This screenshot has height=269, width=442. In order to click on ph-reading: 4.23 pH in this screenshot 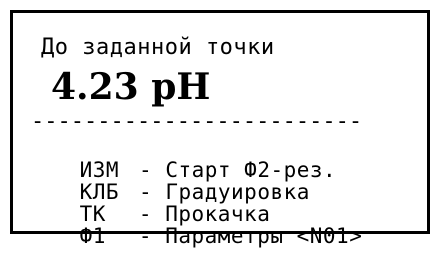, I will do `click(131, 87)`.